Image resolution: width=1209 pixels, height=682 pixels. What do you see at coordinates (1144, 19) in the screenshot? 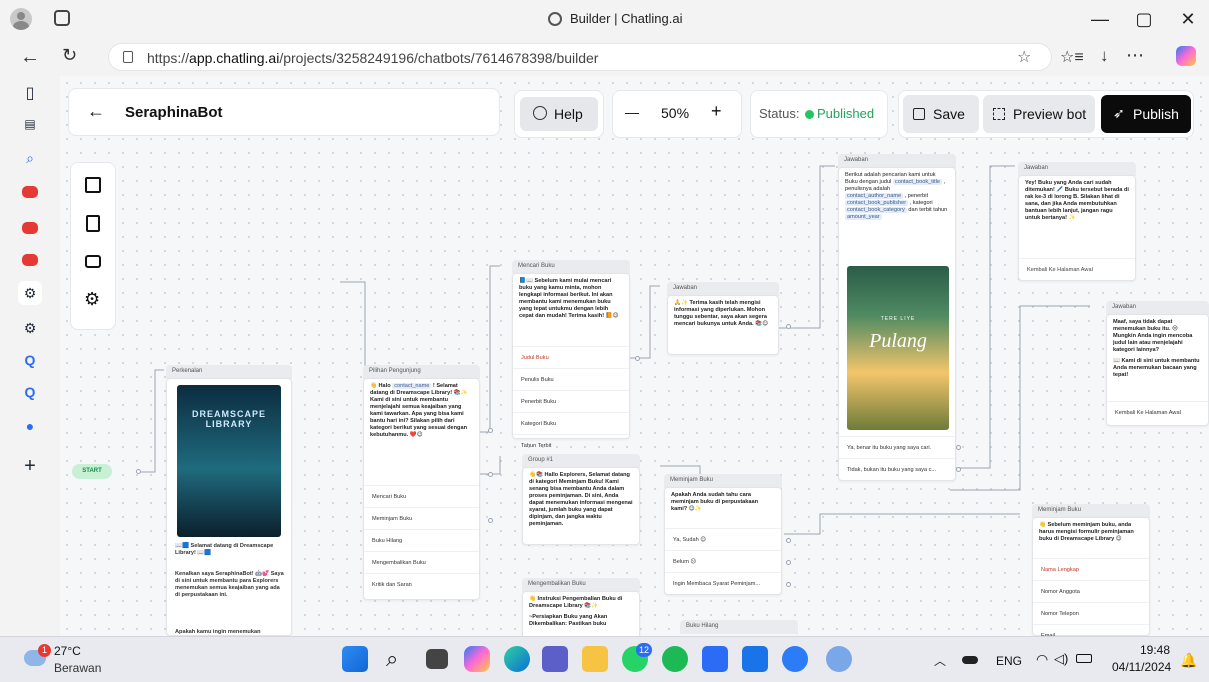
I see `maximize-button: ▢` at bounding box center [1144, 19].